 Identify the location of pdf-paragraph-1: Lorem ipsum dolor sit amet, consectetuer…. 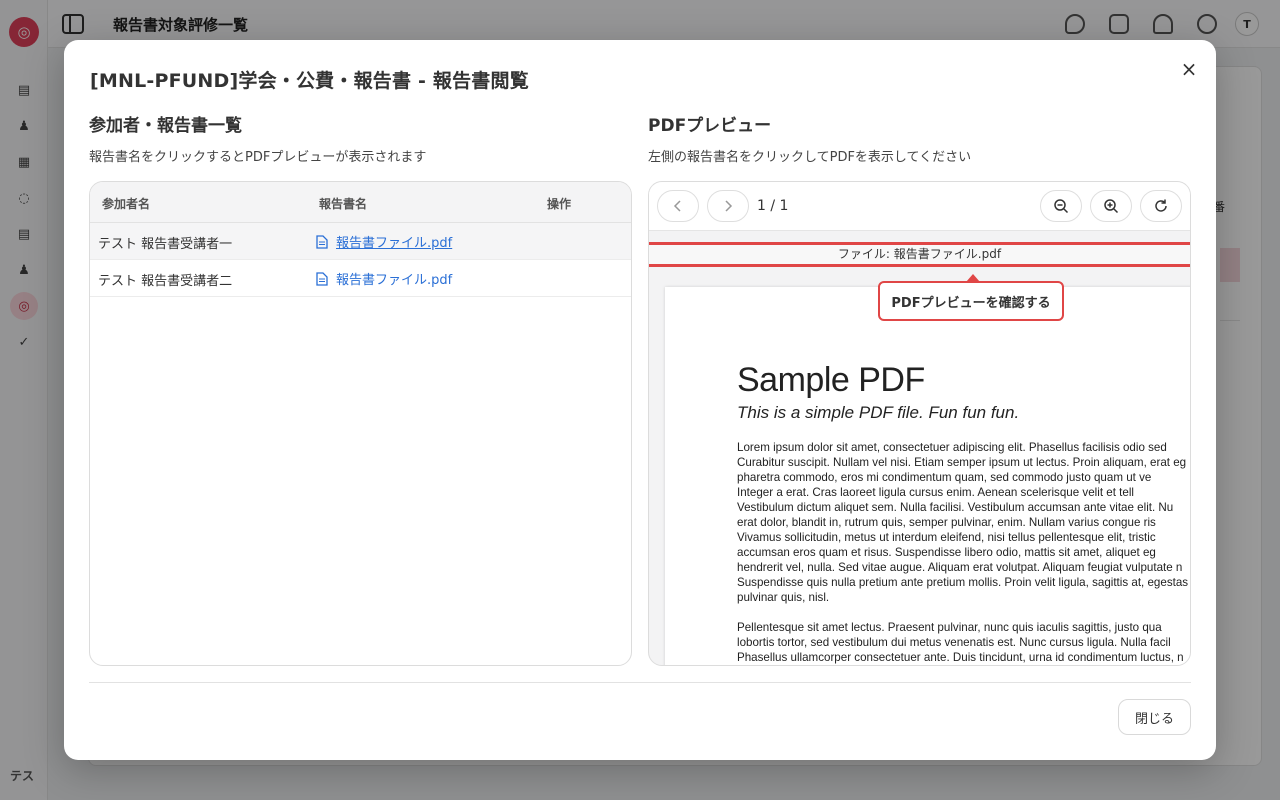
(963, 522).